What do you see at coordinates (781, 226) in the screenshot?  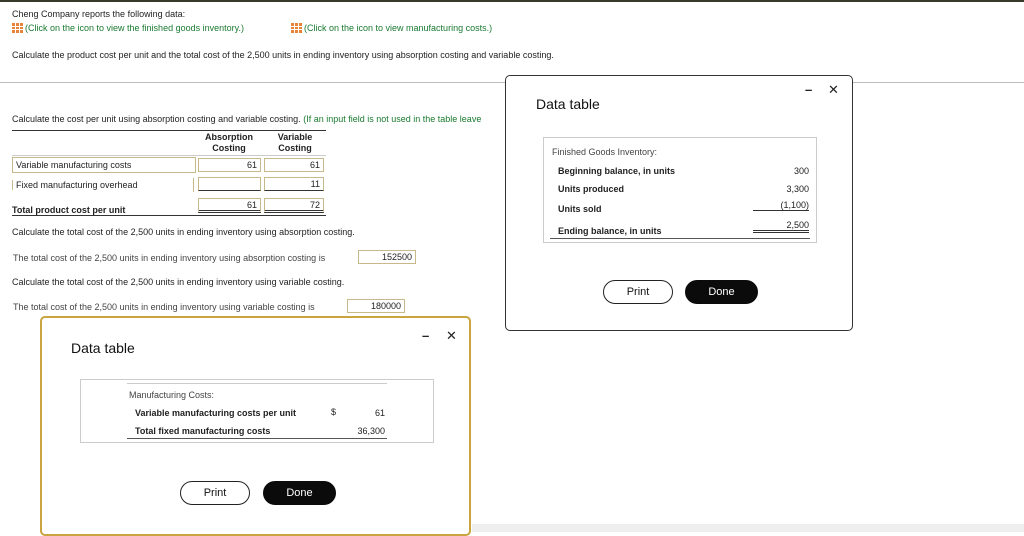 I see `row-value: 2,500` at bounding box center [781, 226].